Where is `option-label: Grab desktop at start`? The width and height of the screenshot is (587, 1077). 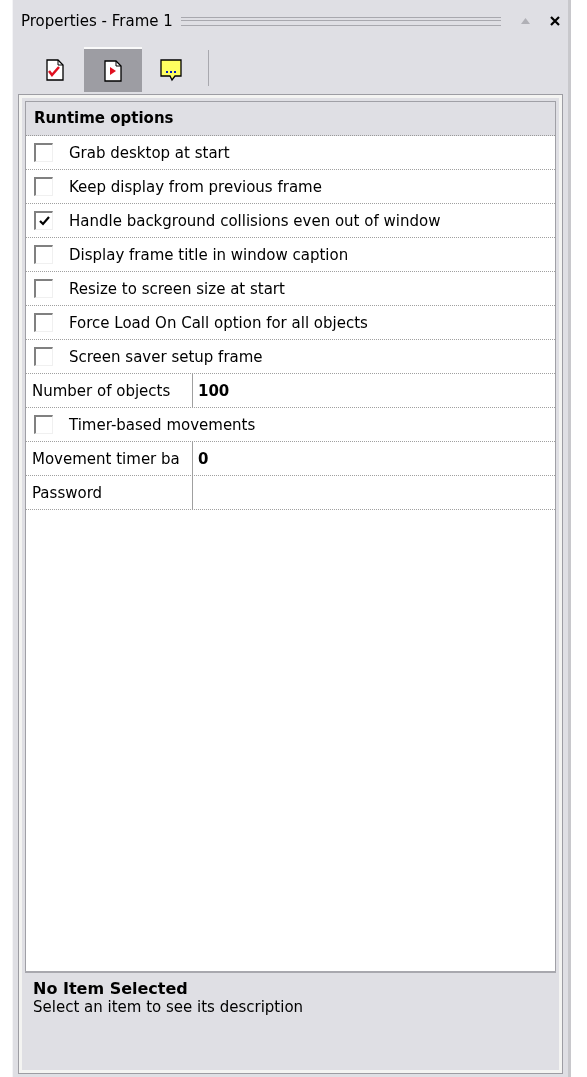
option-label: Grab desktop at start is located at coordinates (149, 152).